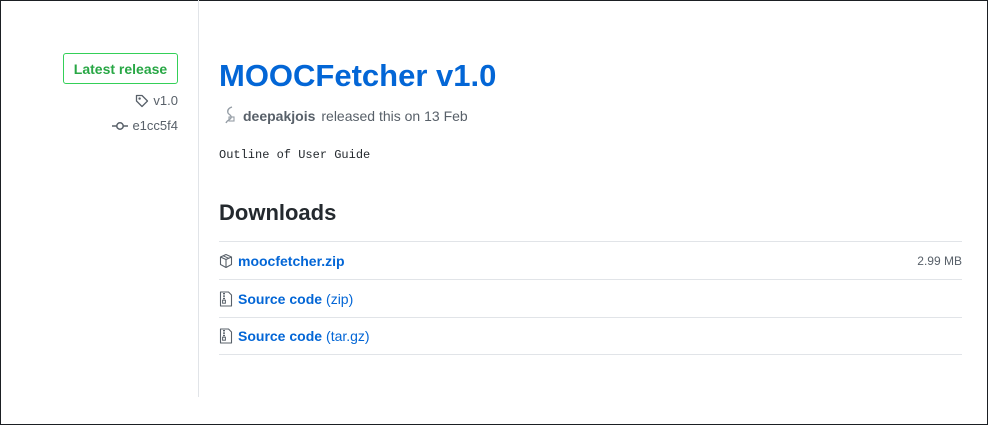 This screenshot has height=425, width=988. What do you see at coordinates (278, 212) in the screenshot?
I see `downloads-heading: Downloads` at bounding box center [278, 212].